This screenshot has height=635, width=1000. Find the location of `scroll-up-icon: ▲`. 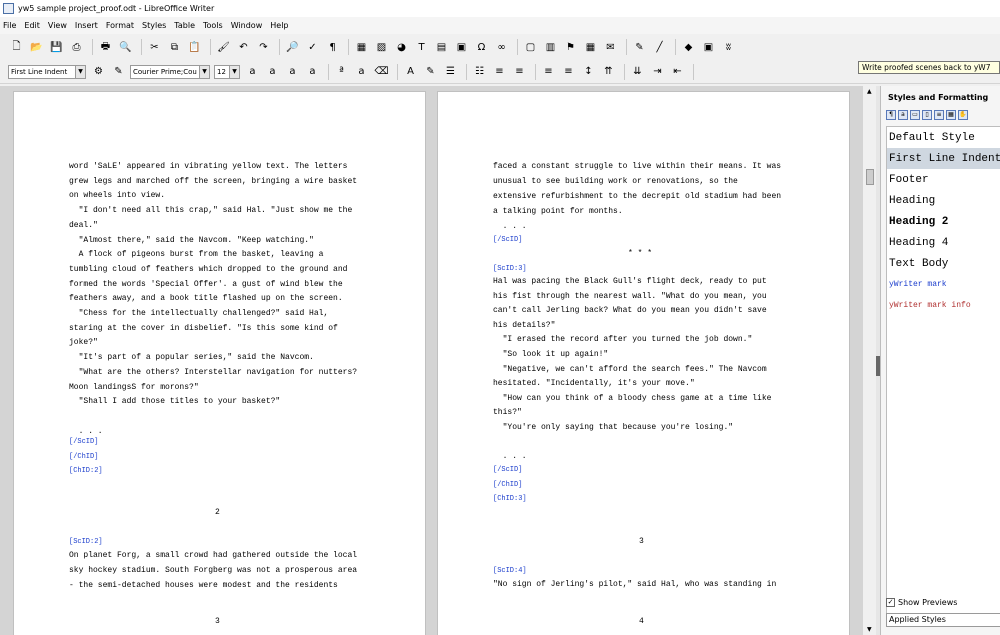

scroll-up-icon: ▲ is located at coordinates (869, 91).